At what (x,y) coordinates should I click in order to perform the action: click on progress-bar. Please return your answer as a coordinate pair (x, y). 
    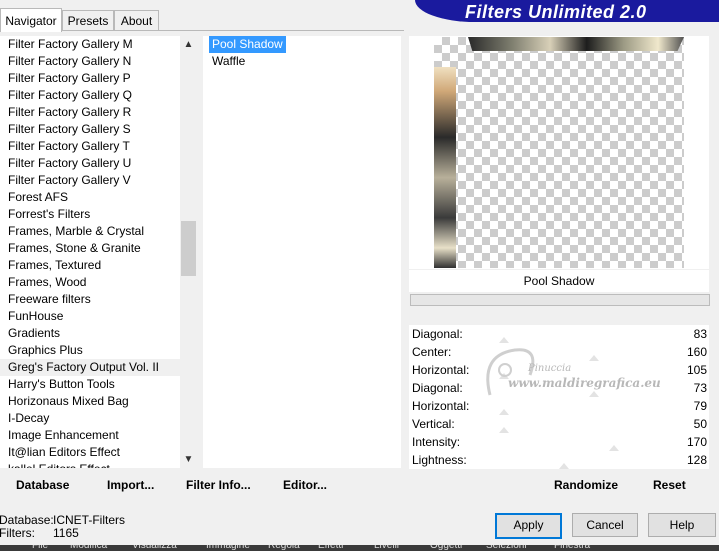
    Looking at the image, I should click on (560, 300).